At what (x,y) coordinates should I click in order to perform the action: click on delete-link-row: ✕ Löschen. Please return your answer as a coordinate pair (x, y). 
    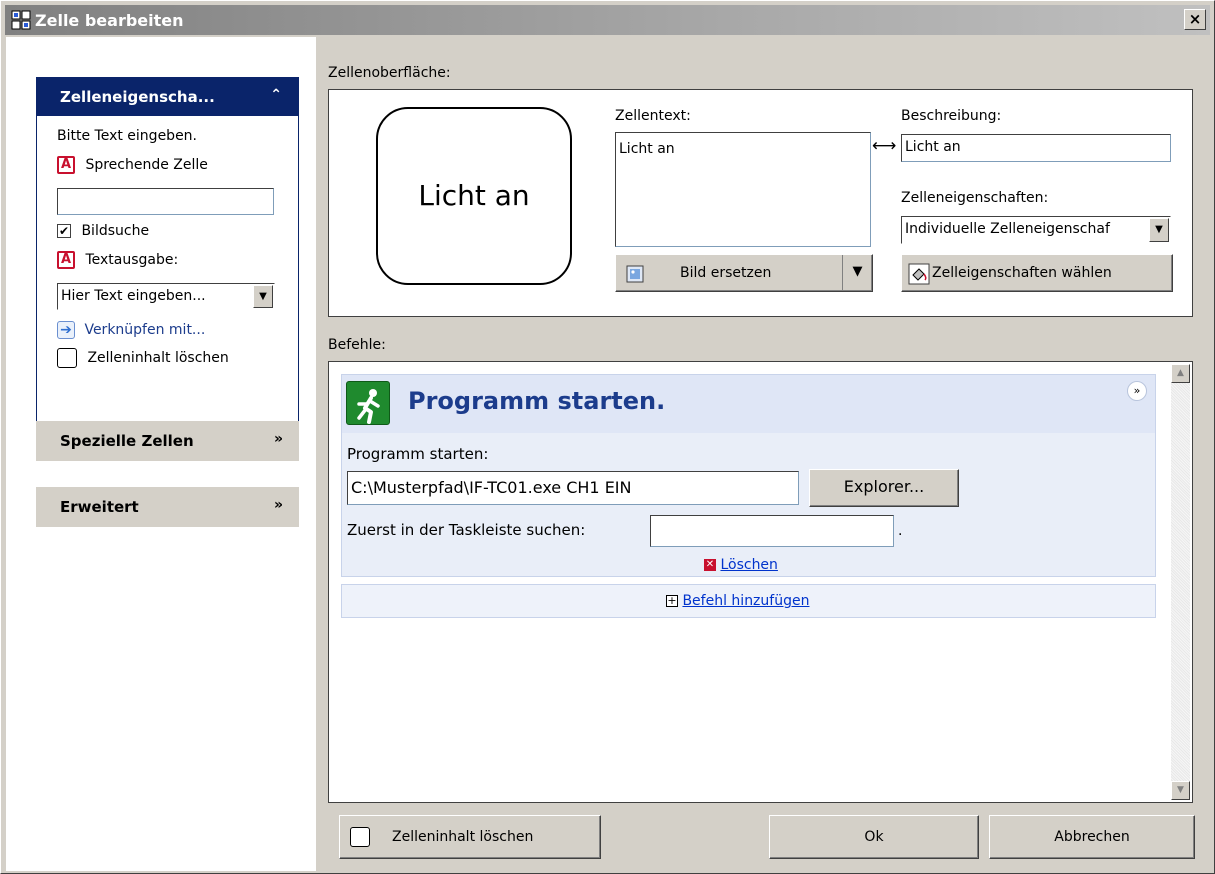
    Looking at the image, I should click on (741, 565).